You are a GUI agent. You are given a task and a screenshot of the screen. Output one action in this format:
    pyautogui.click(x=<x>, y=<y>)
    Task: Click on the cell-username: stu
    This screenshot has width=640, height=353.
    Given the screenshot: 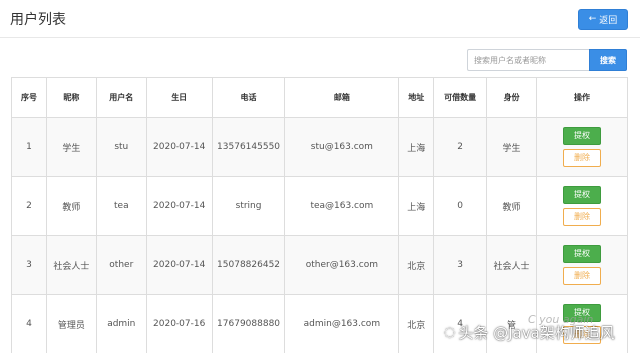 What is the action you would take?
    pyautogui.click(x=121, y=147)
    